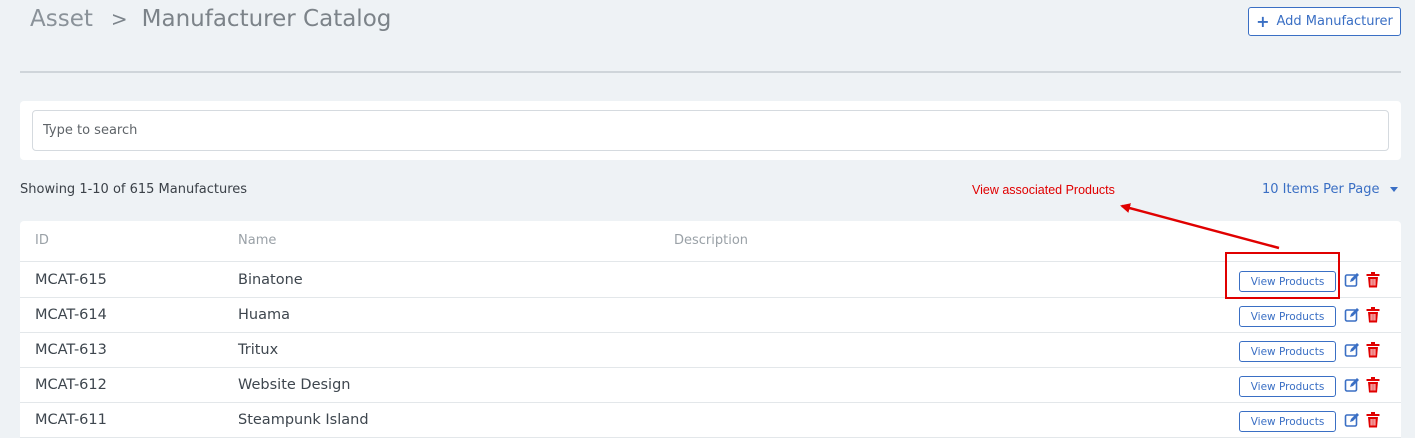 Image resolution: width=1415 pixels, height=438 pixels. What do you see at coordinates (42, 240) in the screenshot?
I see `column-header-id: ID` at bounding box center [42, 240].